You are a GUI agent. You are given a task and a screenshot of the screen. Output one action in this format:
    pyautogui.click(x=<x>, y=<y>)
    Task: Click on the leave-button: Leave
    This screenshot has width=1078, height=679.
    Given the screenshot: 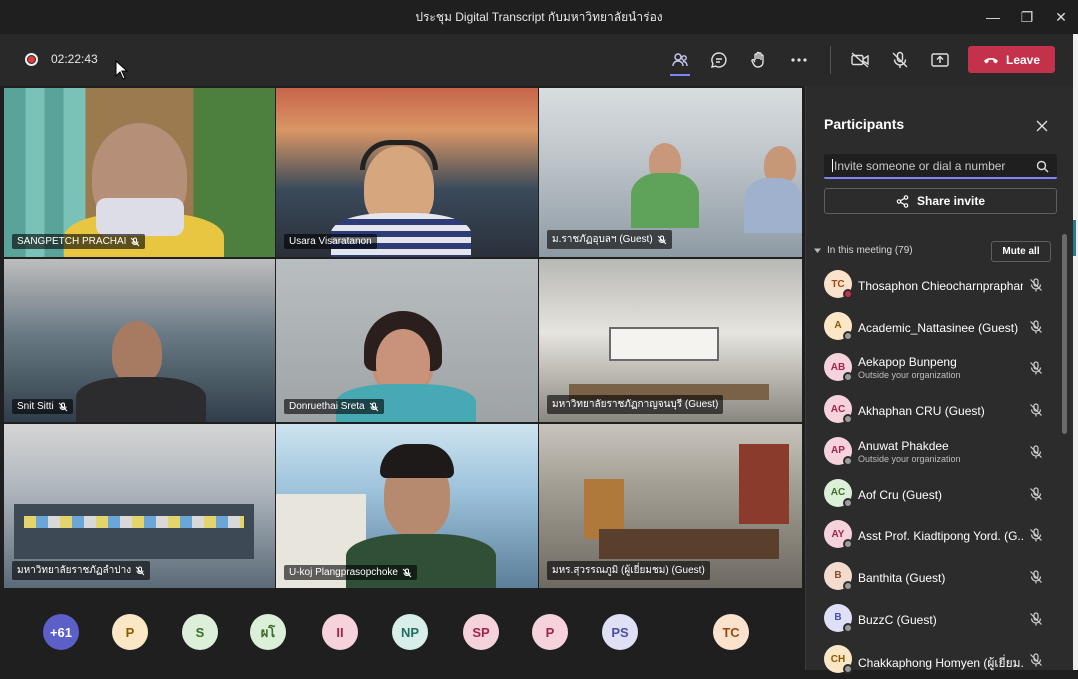 What is the action you would take?
    pyautogui.click(x=1011, y=59)
    